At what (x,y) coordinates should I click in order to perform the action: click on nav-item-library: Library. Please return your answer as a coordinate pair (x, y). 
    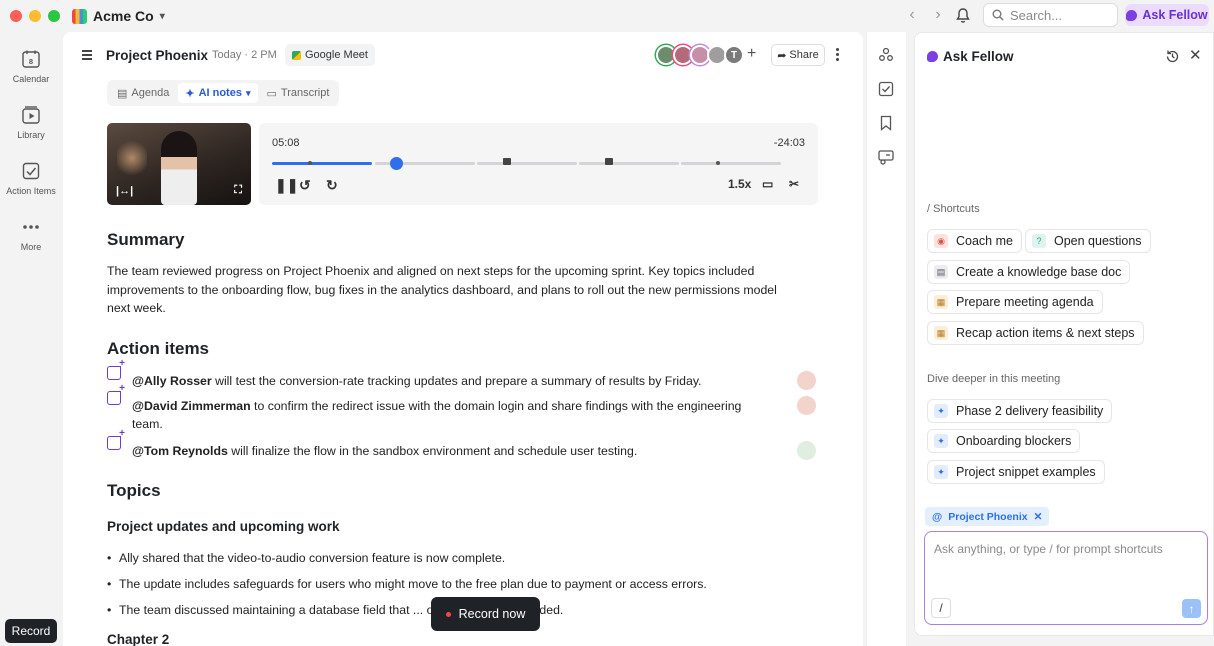
    Looking at the image, I should click on (31, 122).